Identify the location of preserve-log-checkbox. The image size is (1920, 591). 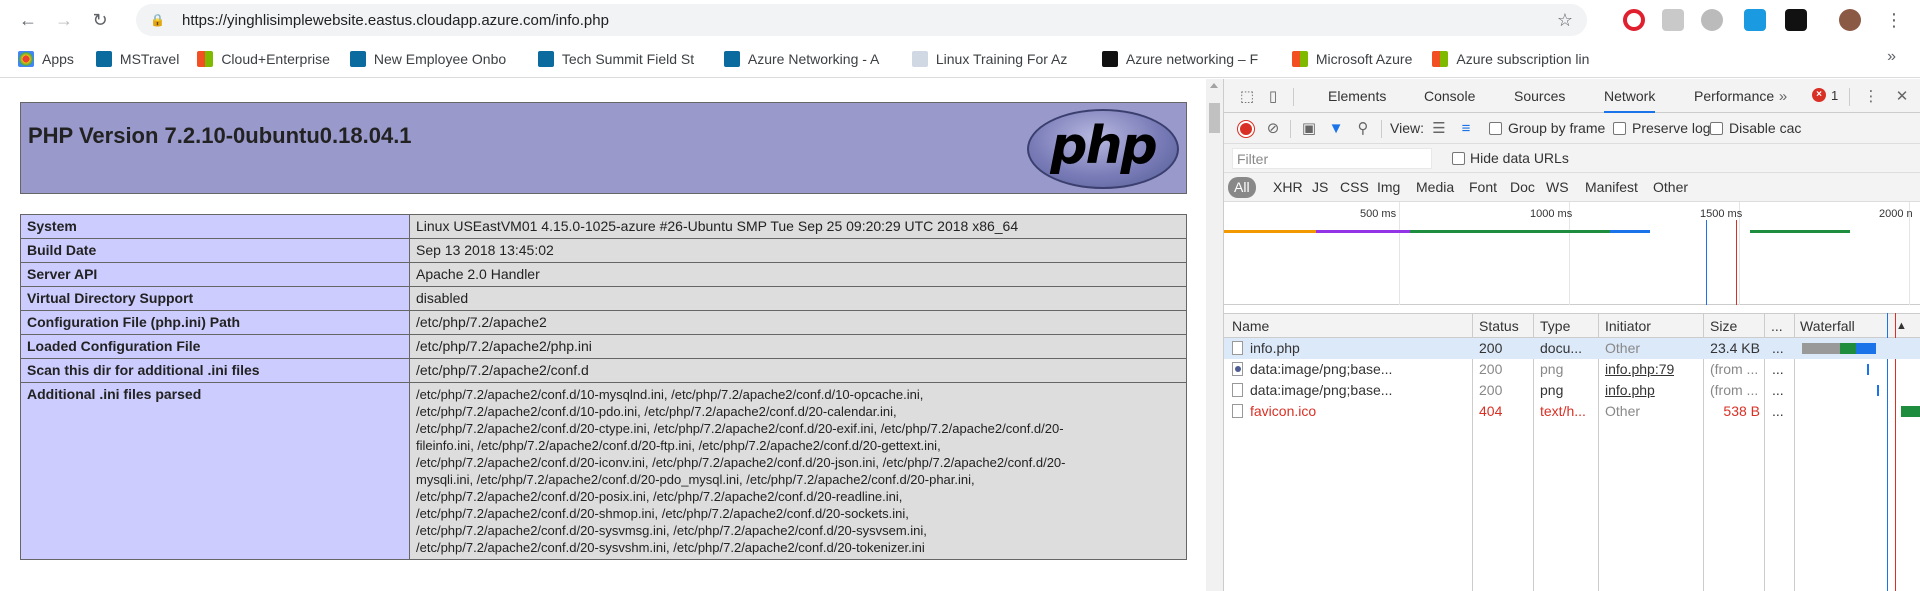
(1619, 128).